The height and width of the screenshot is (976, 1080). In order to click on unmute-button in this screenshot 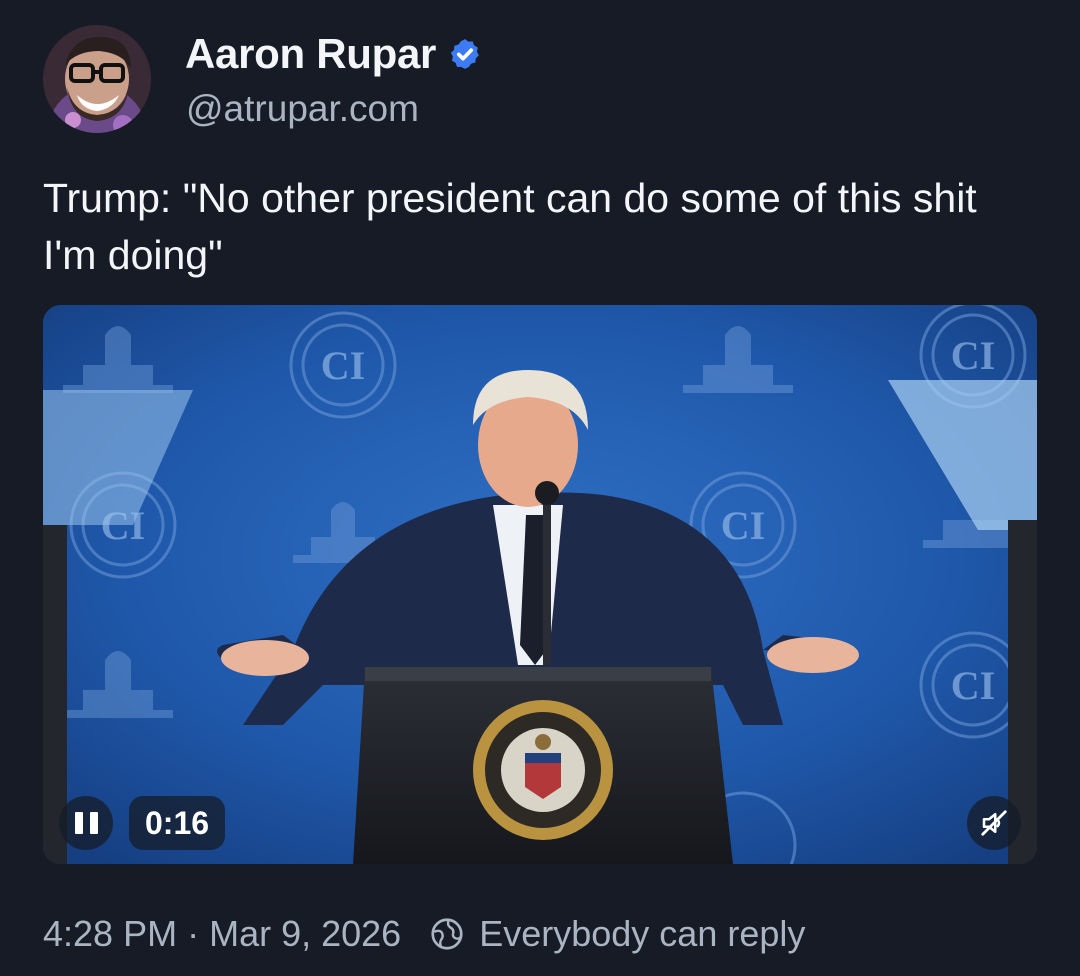, I will do `click(994, 823)`.